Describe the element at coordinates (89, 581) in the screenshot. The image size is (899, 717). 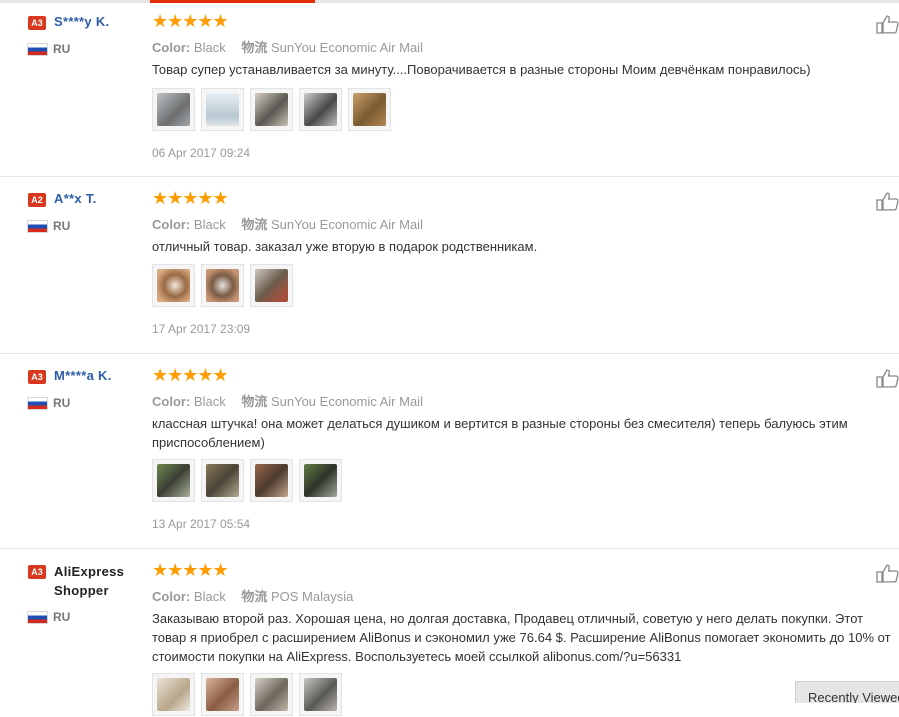
I see `reviewer-name-text: AliExpress Shopper` at that location.